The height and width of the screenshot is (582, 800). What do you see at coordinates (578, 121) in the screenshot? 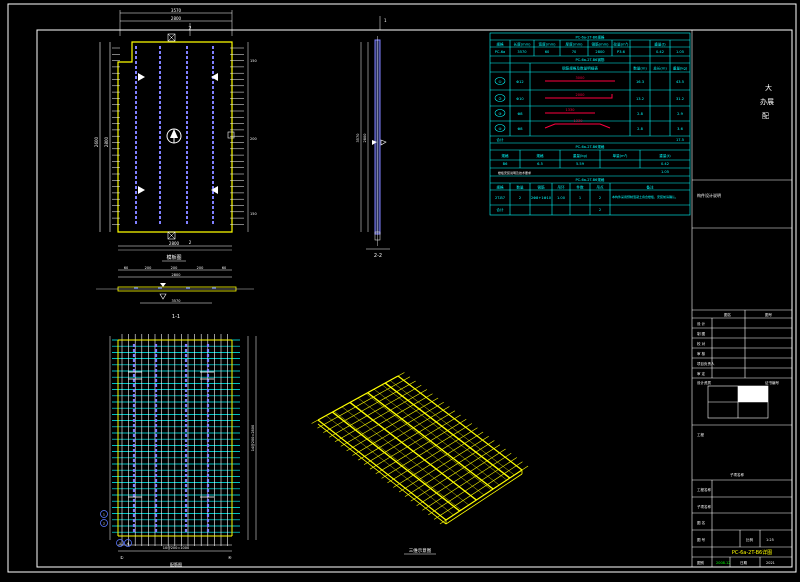
I see `rebar-len-4: 1330` at bounding box center [578, 121].